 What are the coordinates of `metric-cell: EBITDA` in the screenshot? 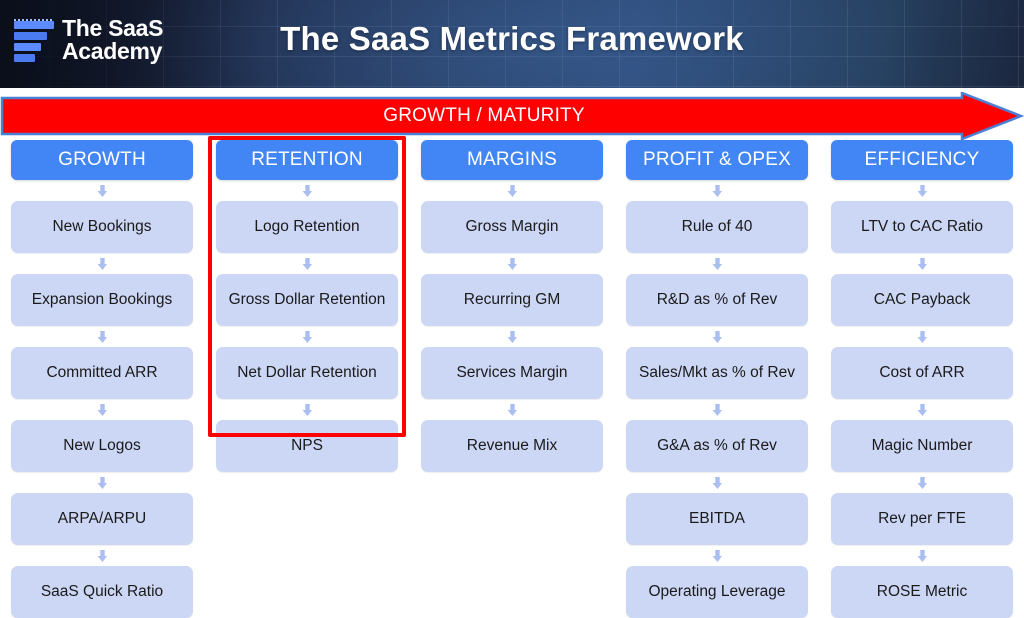 It's located at (717, 519).